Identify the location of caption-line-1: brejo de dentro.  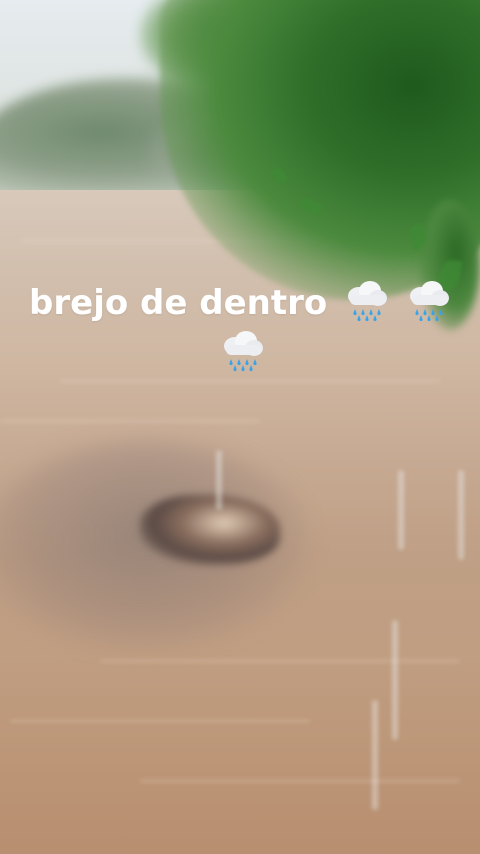
(240, 303).